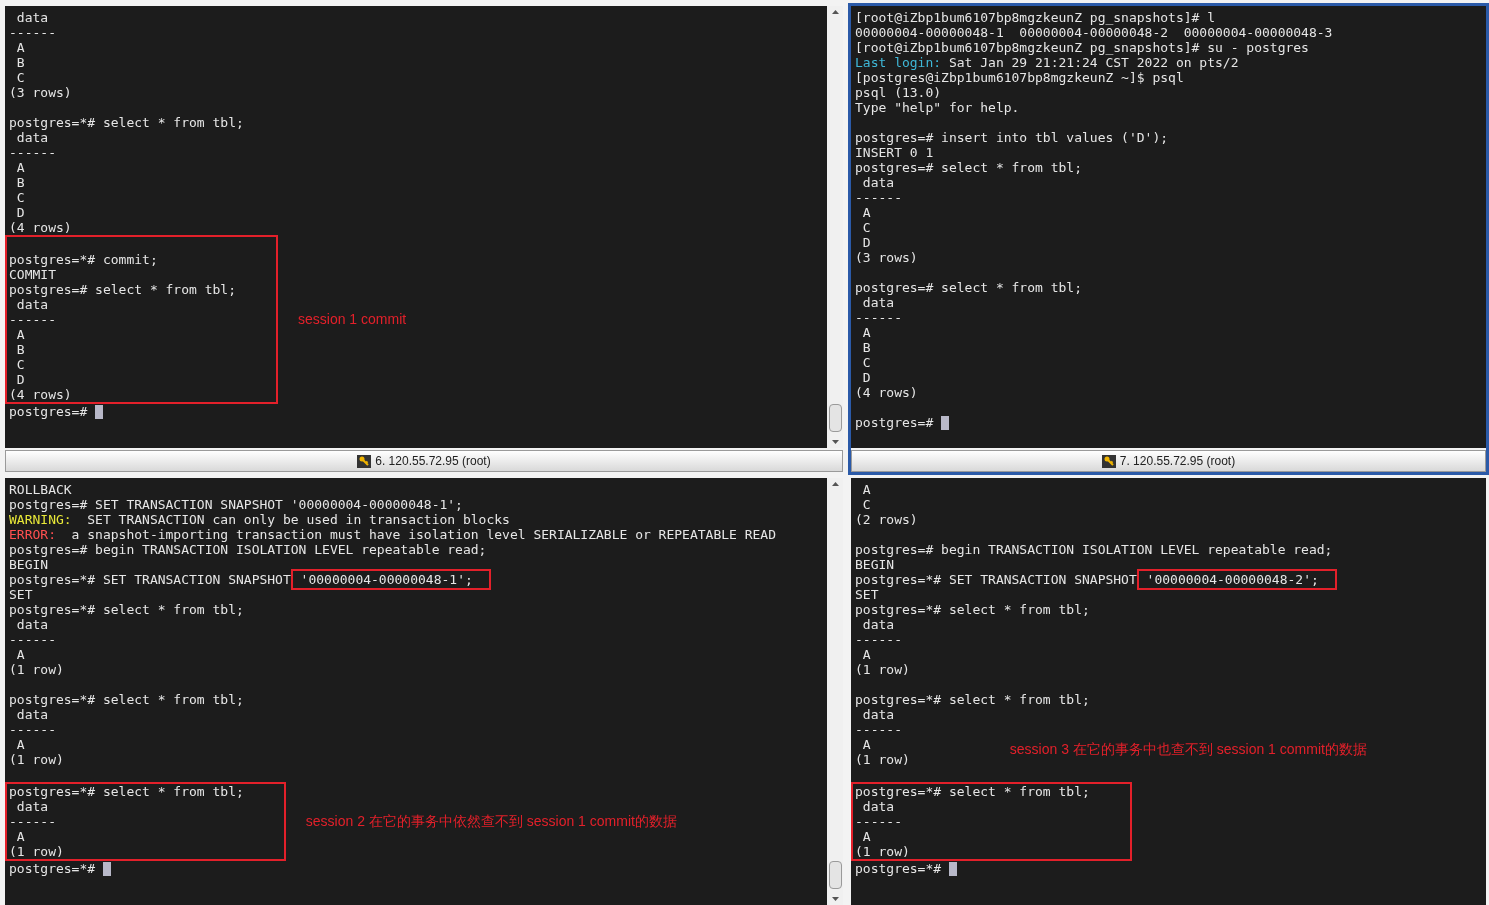 Image resolution: width=1489 pixels, height=905 pixels. I want to click on terminal-line: Sat Jan 29 21:21:24 CST 2022 on pts/2, so click(1093, 62).